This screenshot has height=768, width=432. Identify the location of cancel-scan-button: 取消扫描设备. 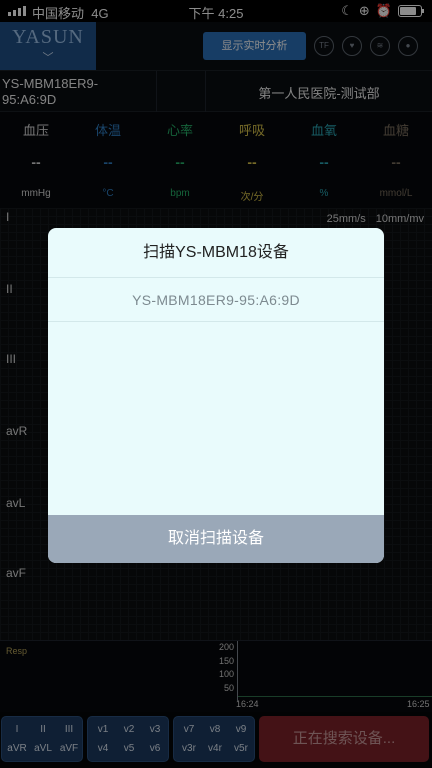
(216, 539).